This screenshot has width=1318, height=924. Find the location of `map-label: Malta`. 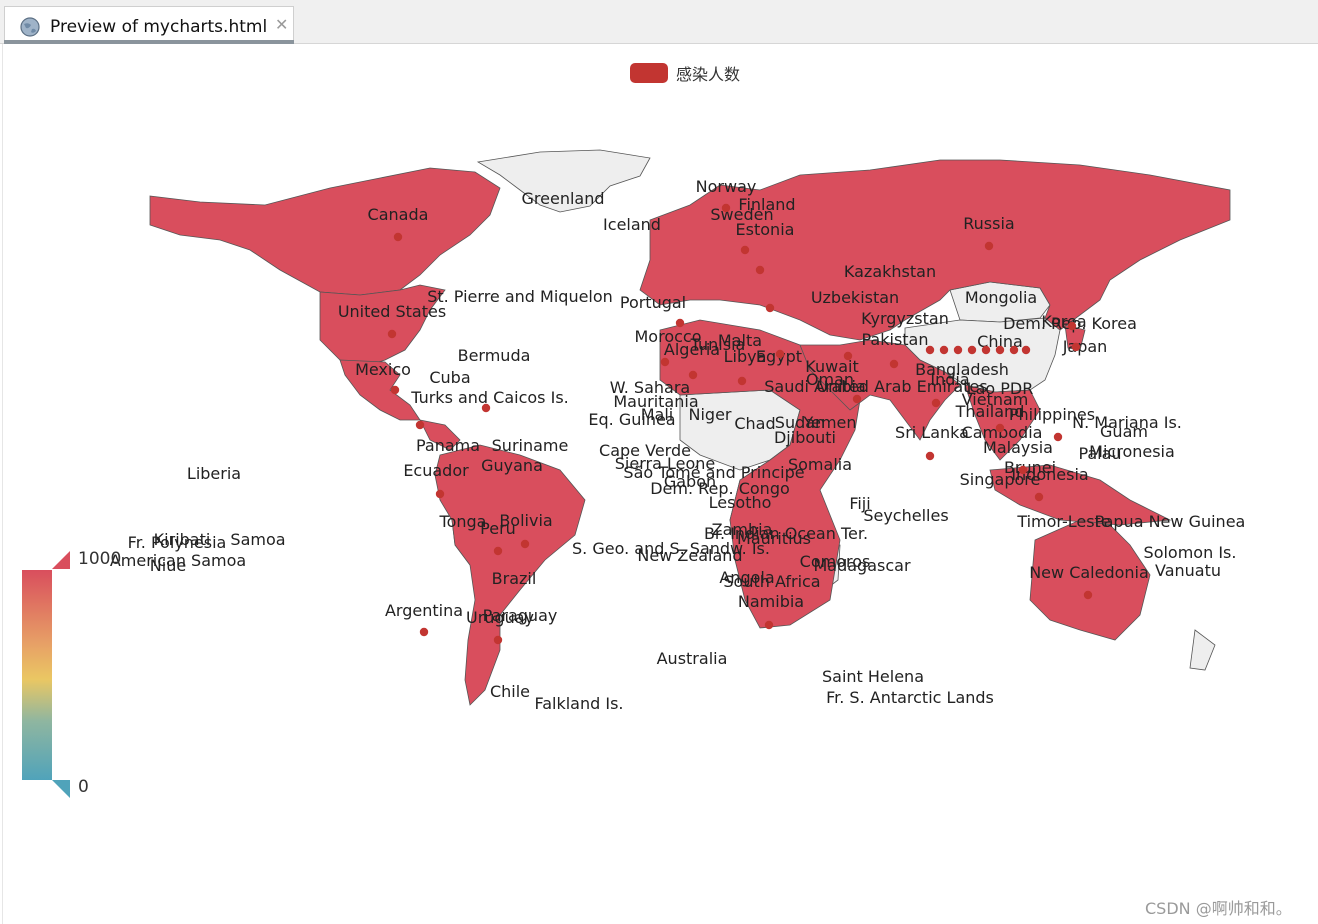

map-label: Malta is located at coordinates (740, 340).